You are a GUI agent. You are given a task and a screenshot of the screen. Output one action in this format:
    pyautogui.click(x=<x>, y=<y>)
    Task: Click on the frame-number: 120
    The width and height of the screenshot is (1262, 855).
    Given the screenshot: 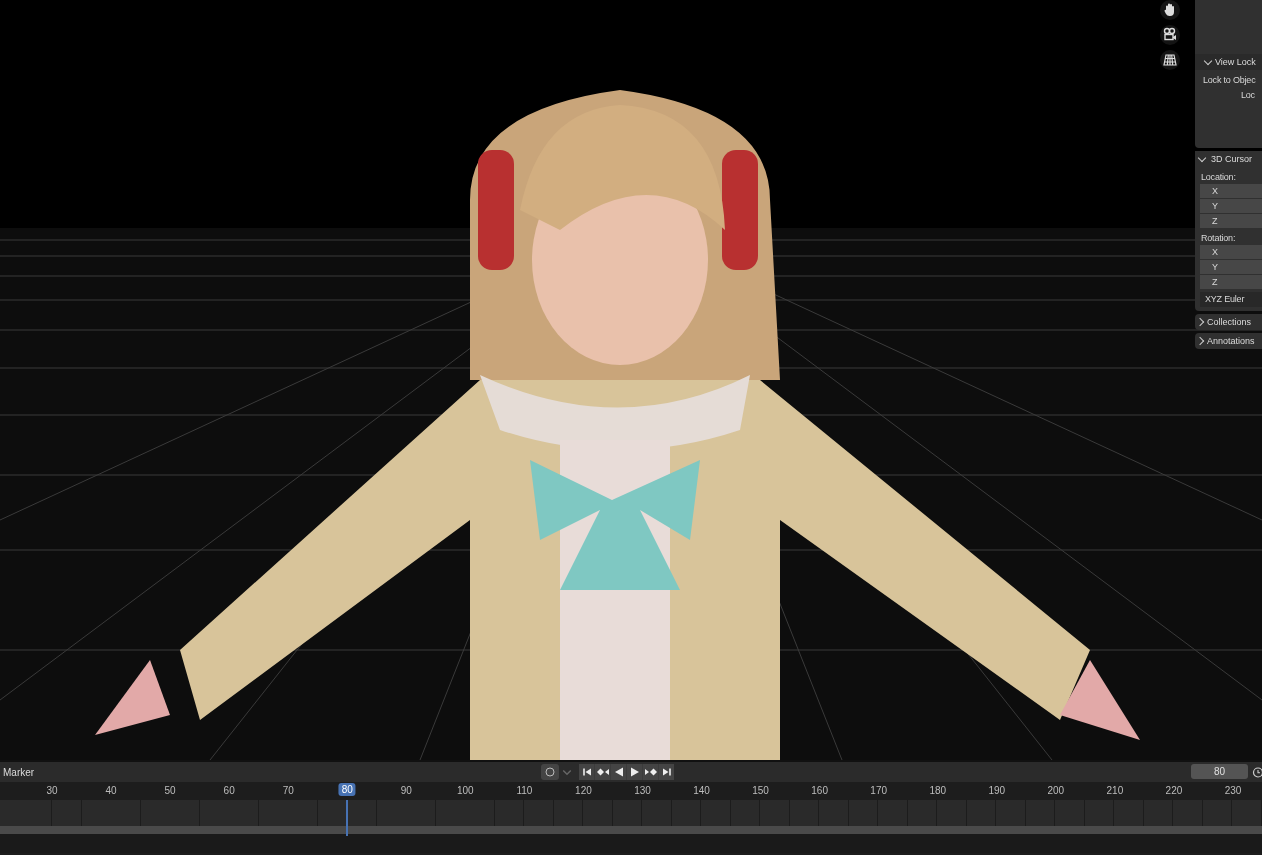 What is the action you would take?
    pyautogui.click(x=583, y=790)
    